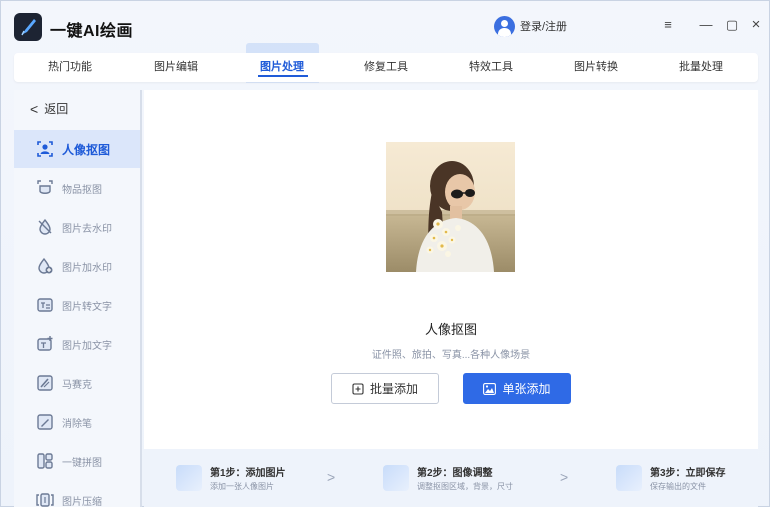  I want to click on sidebar-item-portrait-cutout: 人像抠图, so click(77, 149).